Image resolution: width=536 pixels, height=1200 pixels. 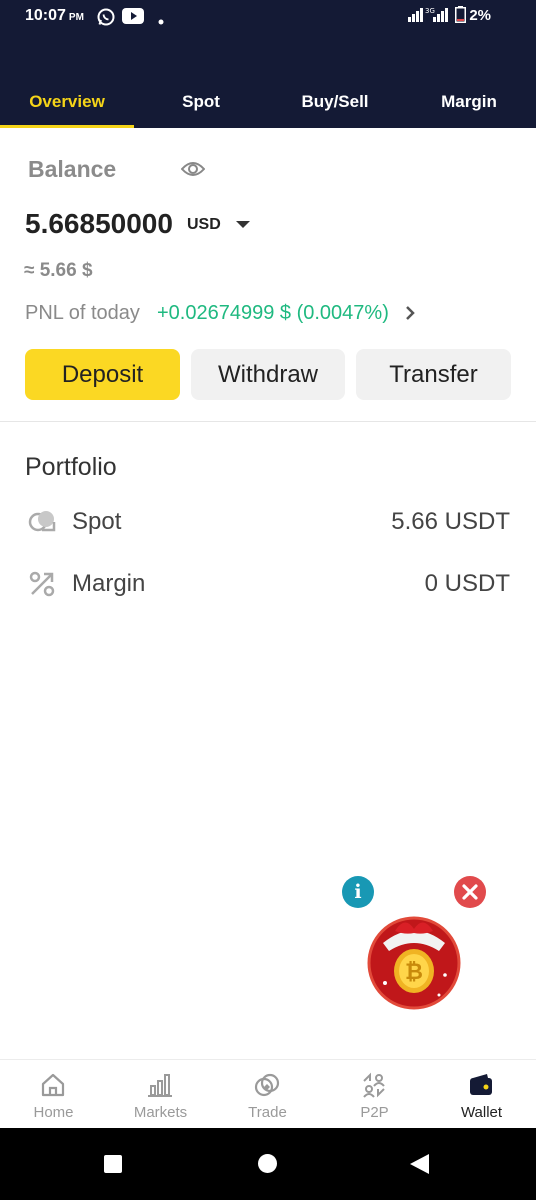 What do you see at coordinates (416, 17) in the screenshot?
I see `signal-icon` at bounding box center [416, 17].